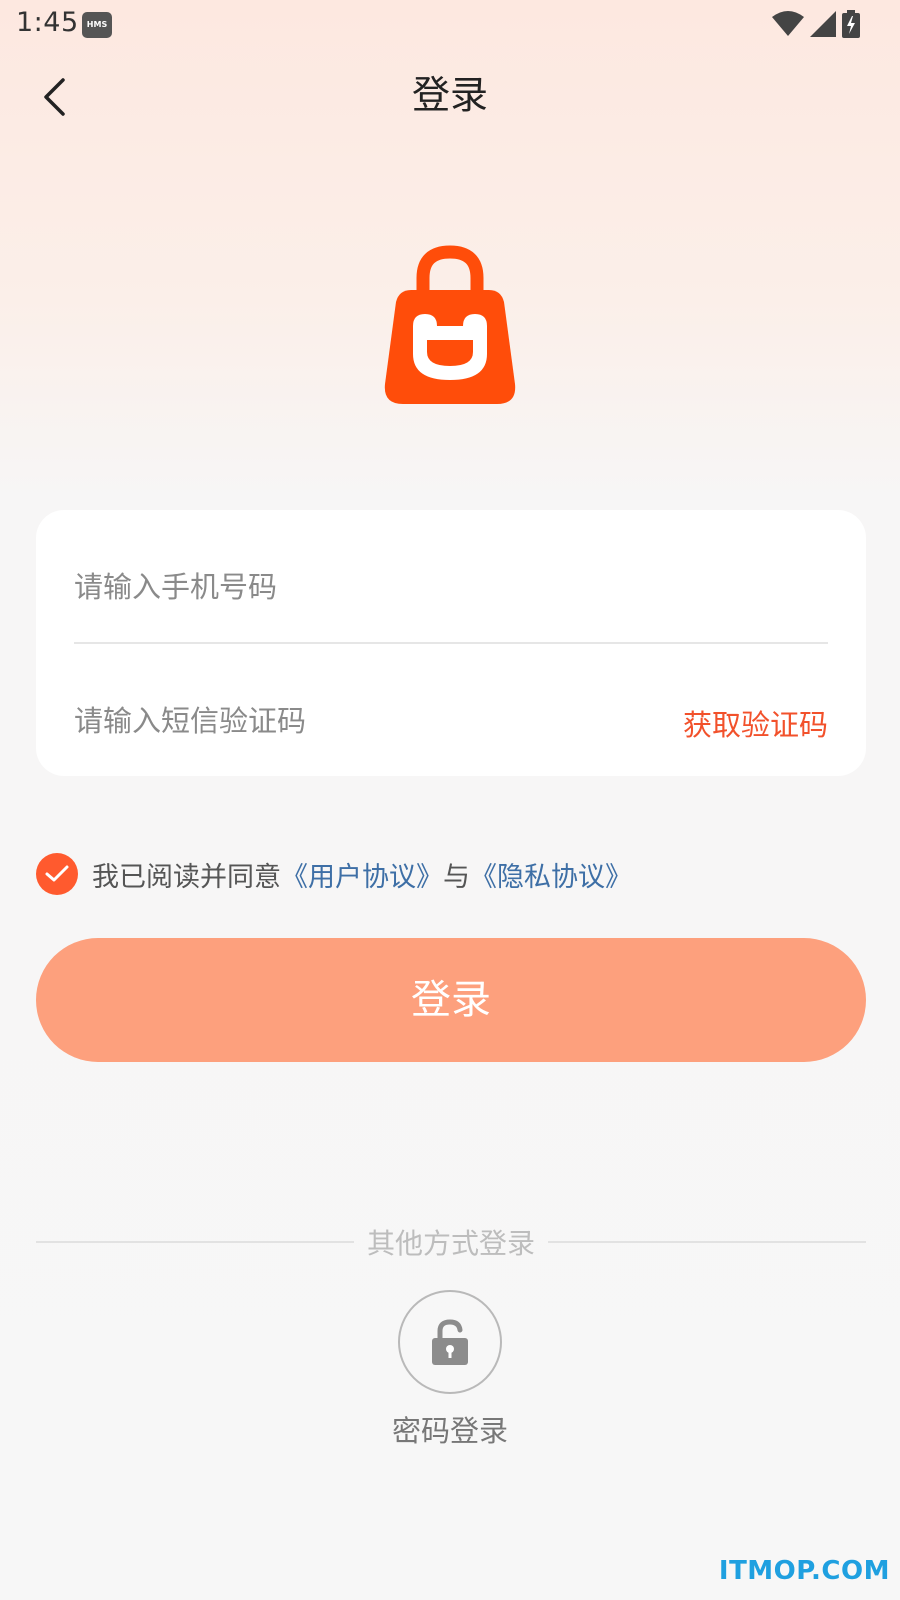 This screenshot has width=900, height=1600. What do you see at coordinates (450, 324) in the screenshot?
I see `app-logo-icon` at bounding box center [450, 324].